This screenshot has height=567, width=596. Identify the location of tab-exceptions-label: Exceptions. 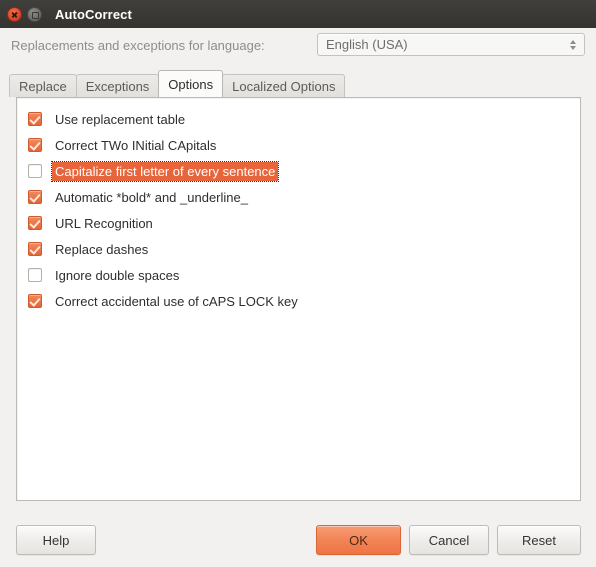
(117, 86).